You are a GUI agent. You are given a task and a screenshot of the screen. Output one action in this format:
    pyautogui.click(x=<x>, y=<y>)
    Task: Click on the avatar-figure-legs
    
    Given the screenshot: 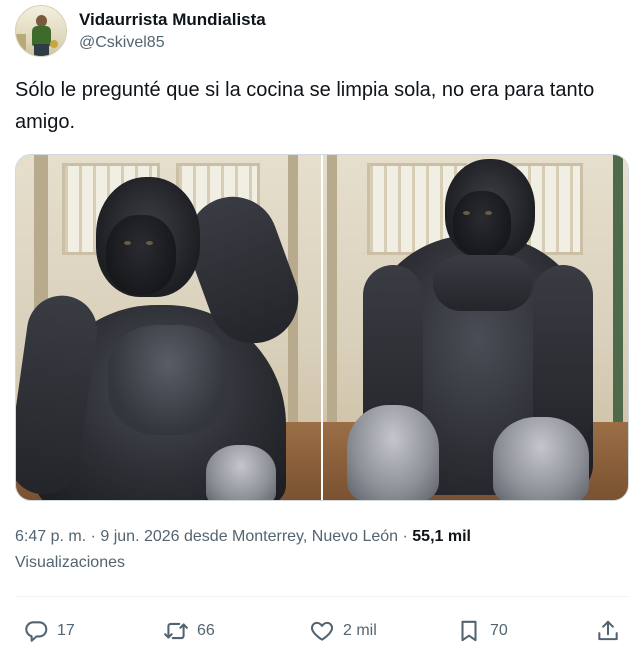 What is the action you would take?
    pyautogui.click(x=41, y=50)
    